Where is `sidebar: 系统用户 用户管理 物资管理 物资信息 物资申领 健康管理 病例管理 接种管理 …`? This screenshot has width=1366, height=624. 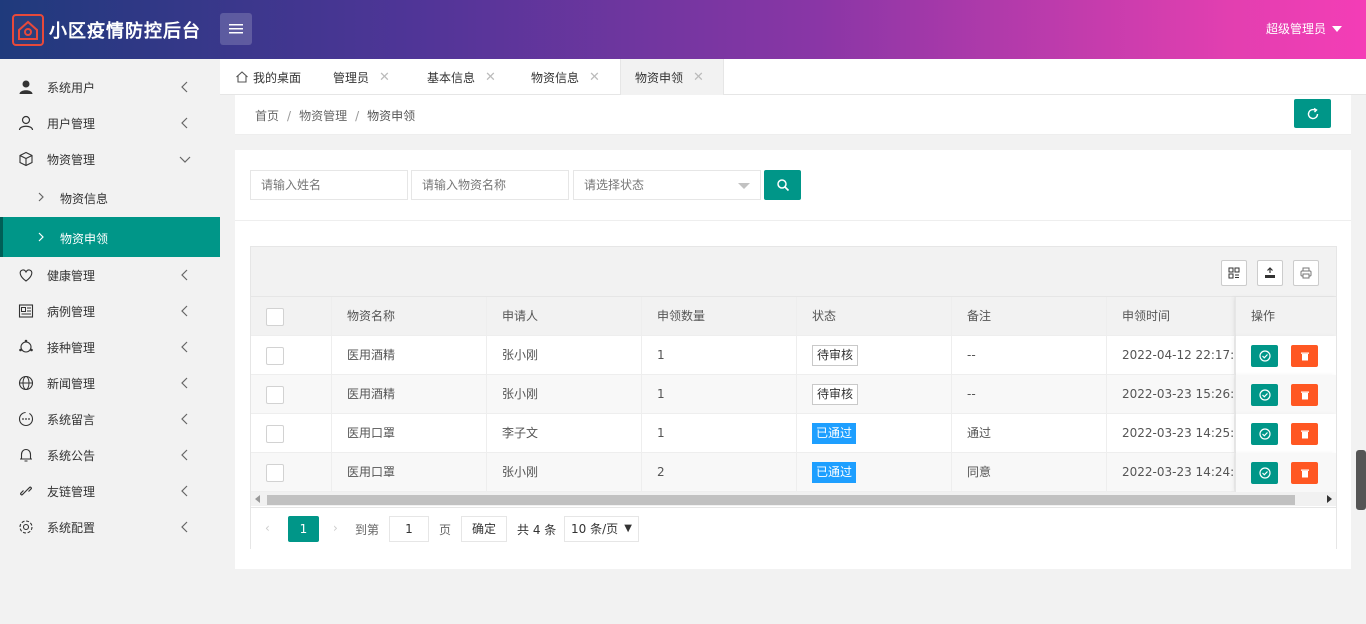 sidebar: 系统用户 用户管理 物资管理 物资信息 物资申领 健康管理 病例管理 接种管理 … is located at coordinates (110, 341).